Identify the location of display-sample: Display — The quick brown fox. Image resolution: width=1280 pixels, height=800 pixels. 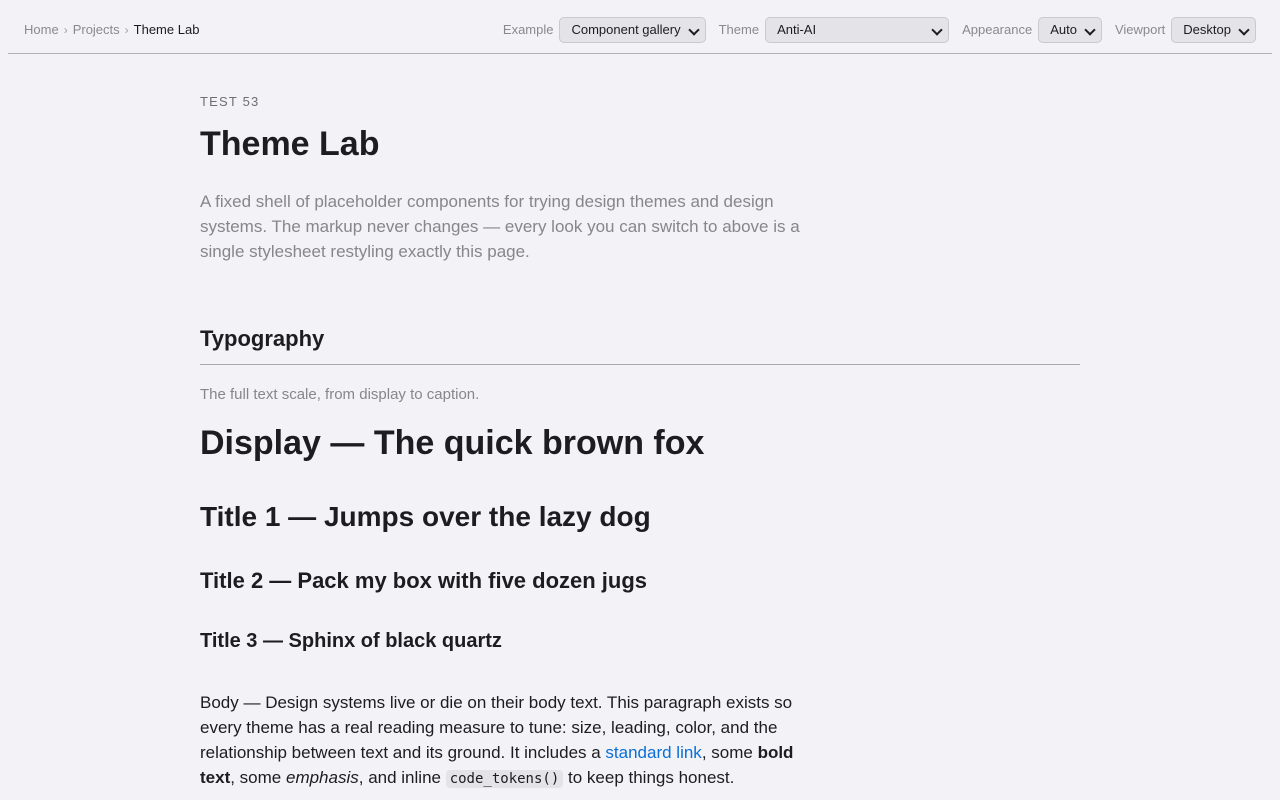
(452, 443).